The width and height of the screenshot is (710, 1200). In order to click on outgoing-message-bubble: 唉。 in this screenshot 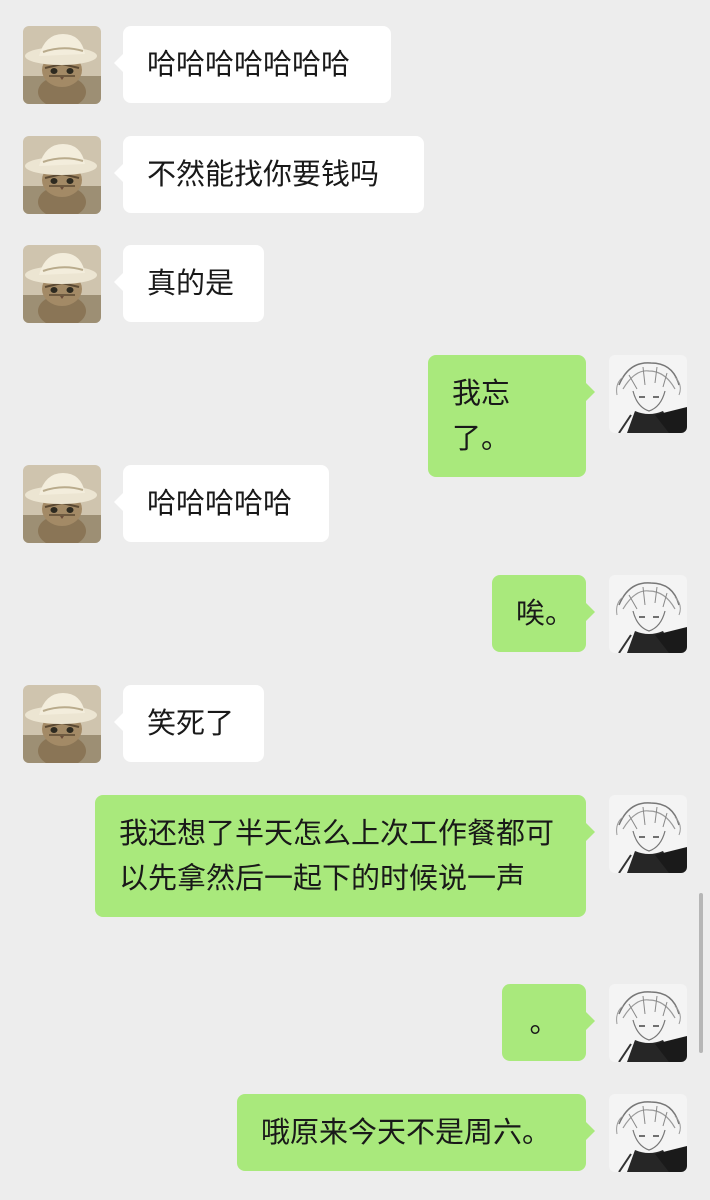, I will do `click(543, 613)`.